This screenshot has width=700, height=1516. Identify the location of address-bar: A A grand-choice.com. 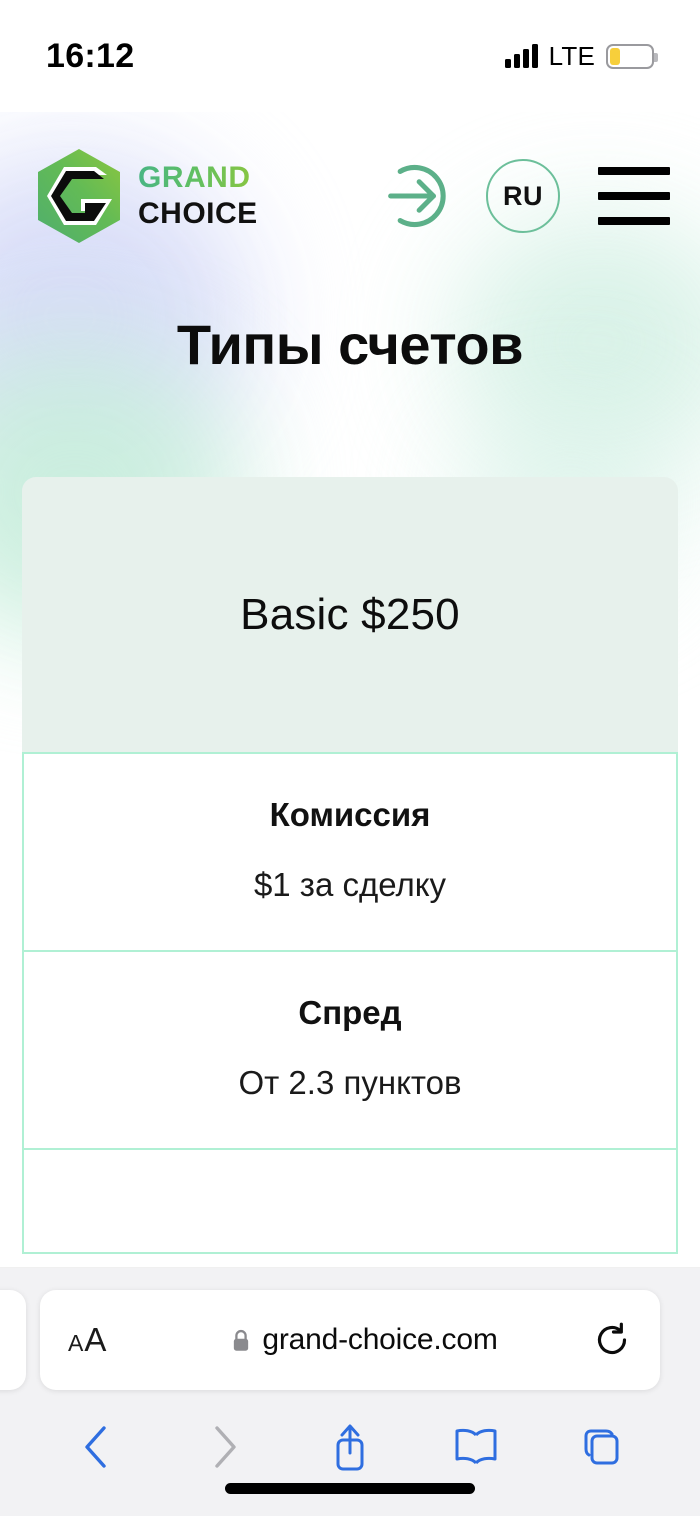
(350, 1340).